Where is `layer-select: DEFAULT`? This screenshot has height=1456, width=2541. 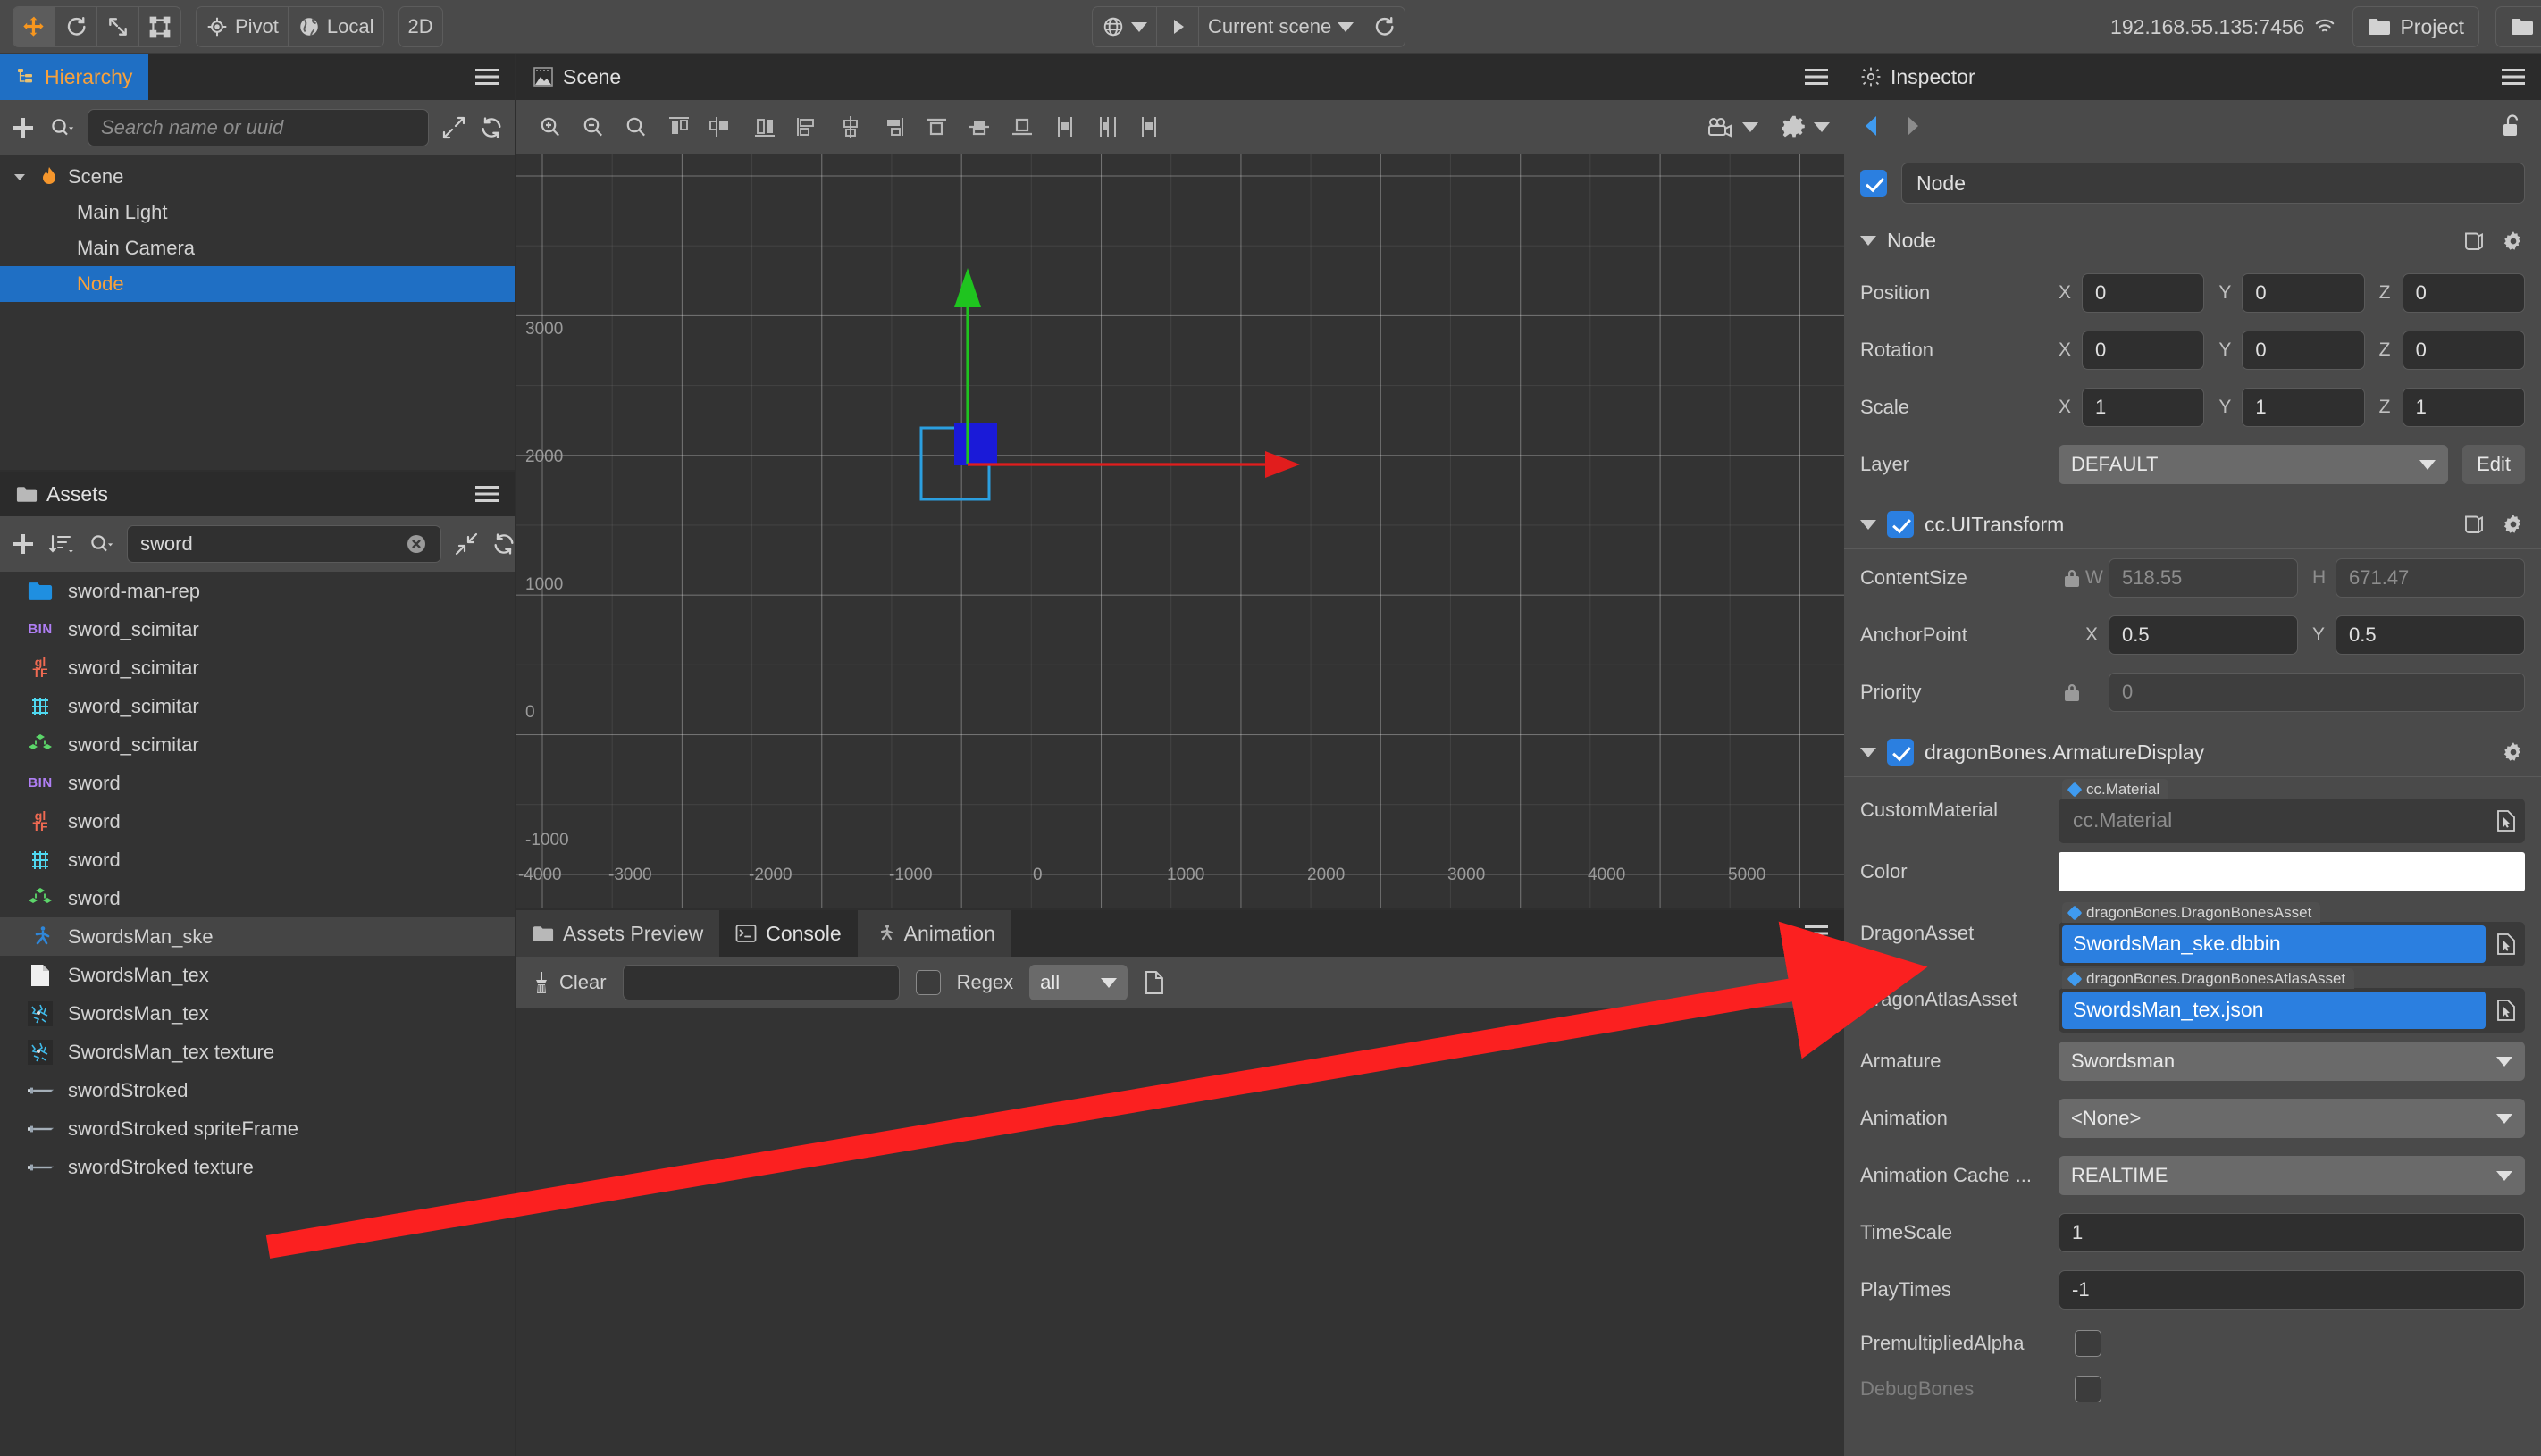 layer-select: DEFAULT is located at coordinates (2254, 464).